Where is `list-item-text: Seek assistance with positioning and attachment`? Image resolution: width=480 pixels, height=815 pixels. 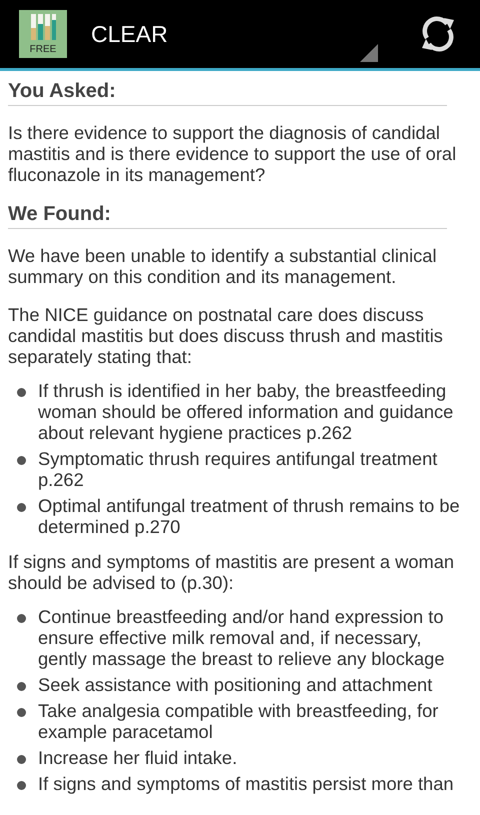
list-item-text: Seek assistance with positioning and attachment is located at coordinates (235, 684).